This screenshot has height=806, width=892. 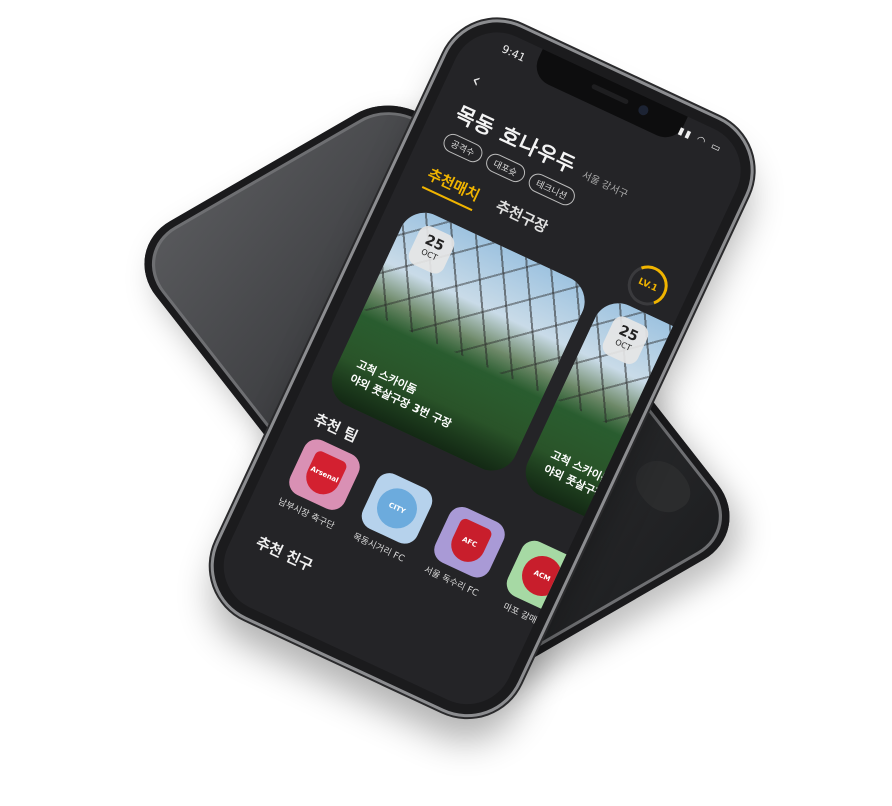 What do you see at coordinates (478, 299) in the screenshot?
I see `stadium-roof-image` at bounding box center [478, 299].